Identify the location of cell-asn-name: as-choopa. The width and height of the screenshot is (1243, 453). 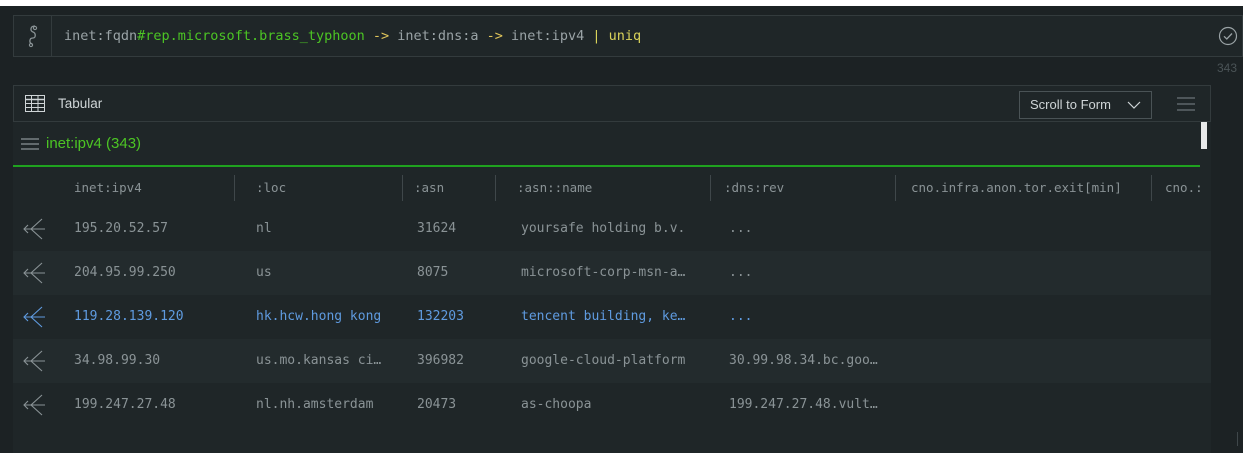
(613, 405).